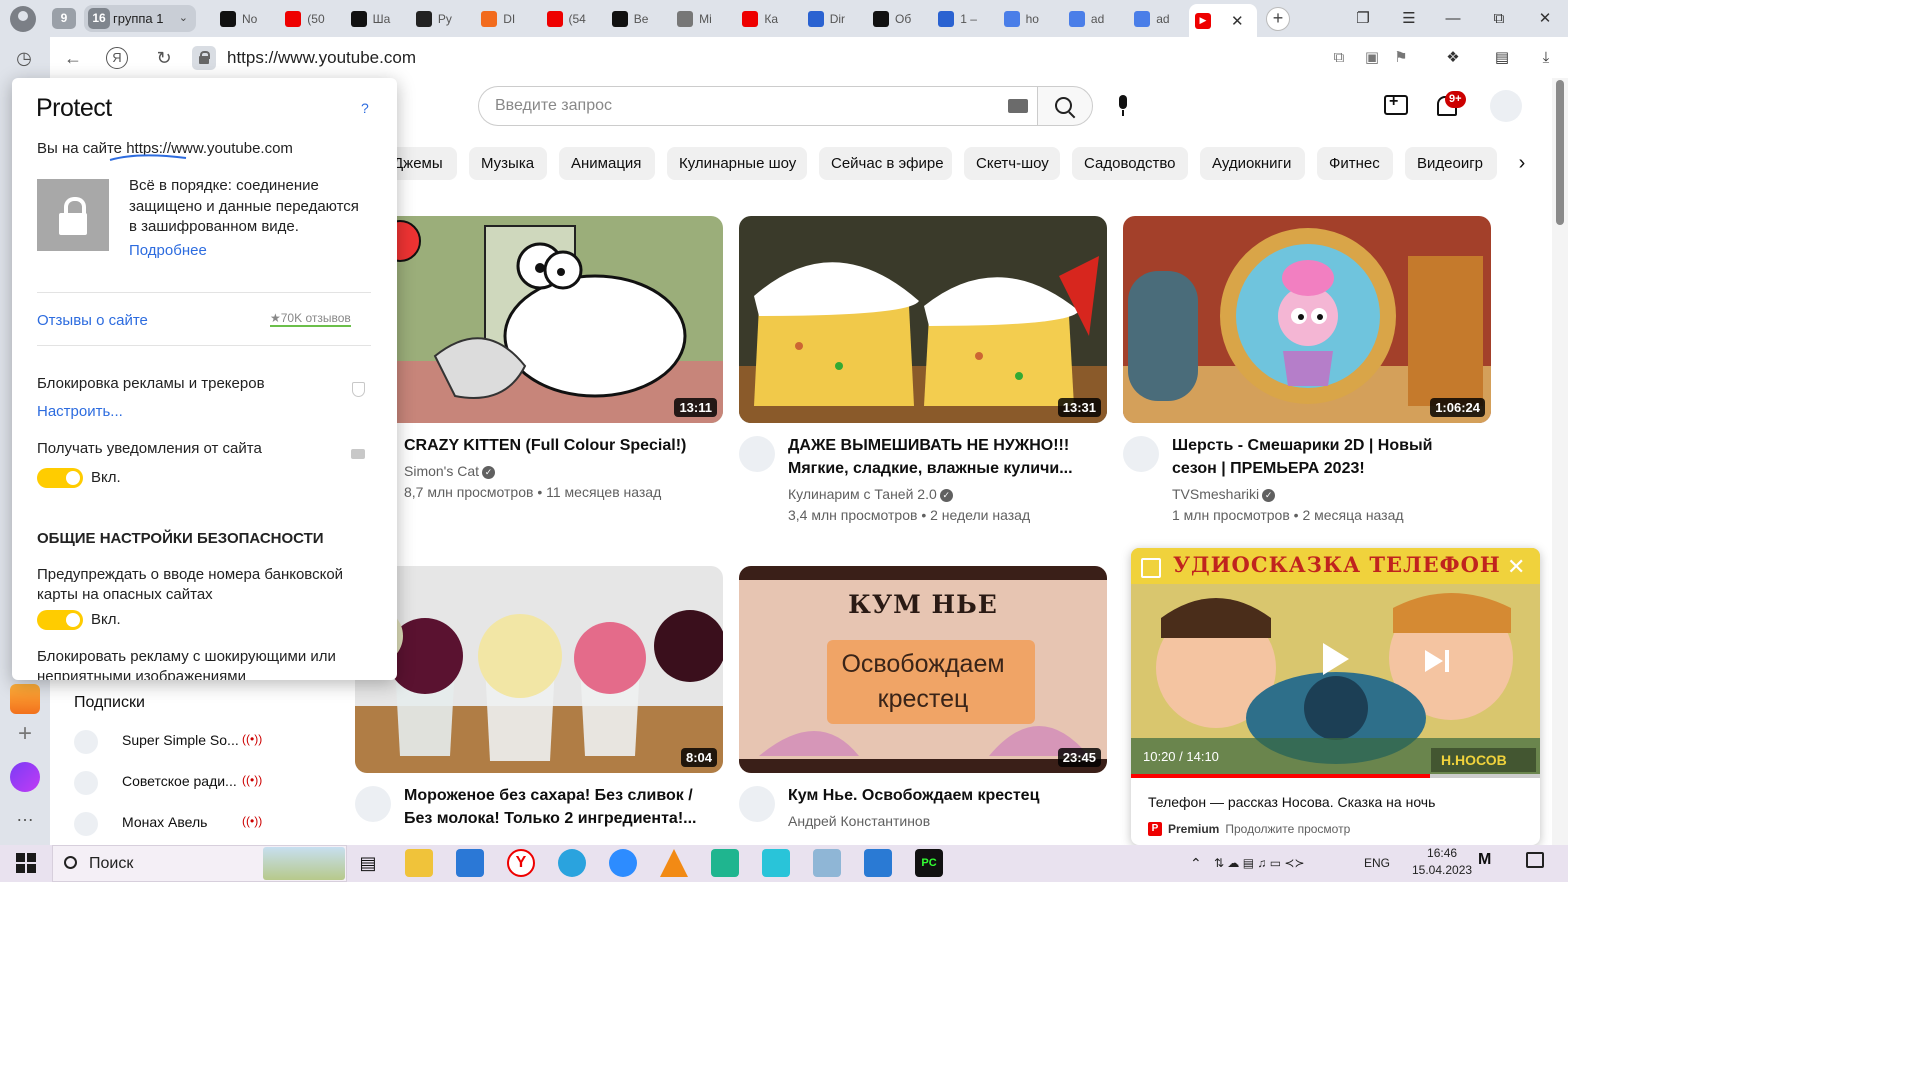  Describe the element at coordinates (1335, 776) in the screenshot. I see `mini-player-progress` at that location.